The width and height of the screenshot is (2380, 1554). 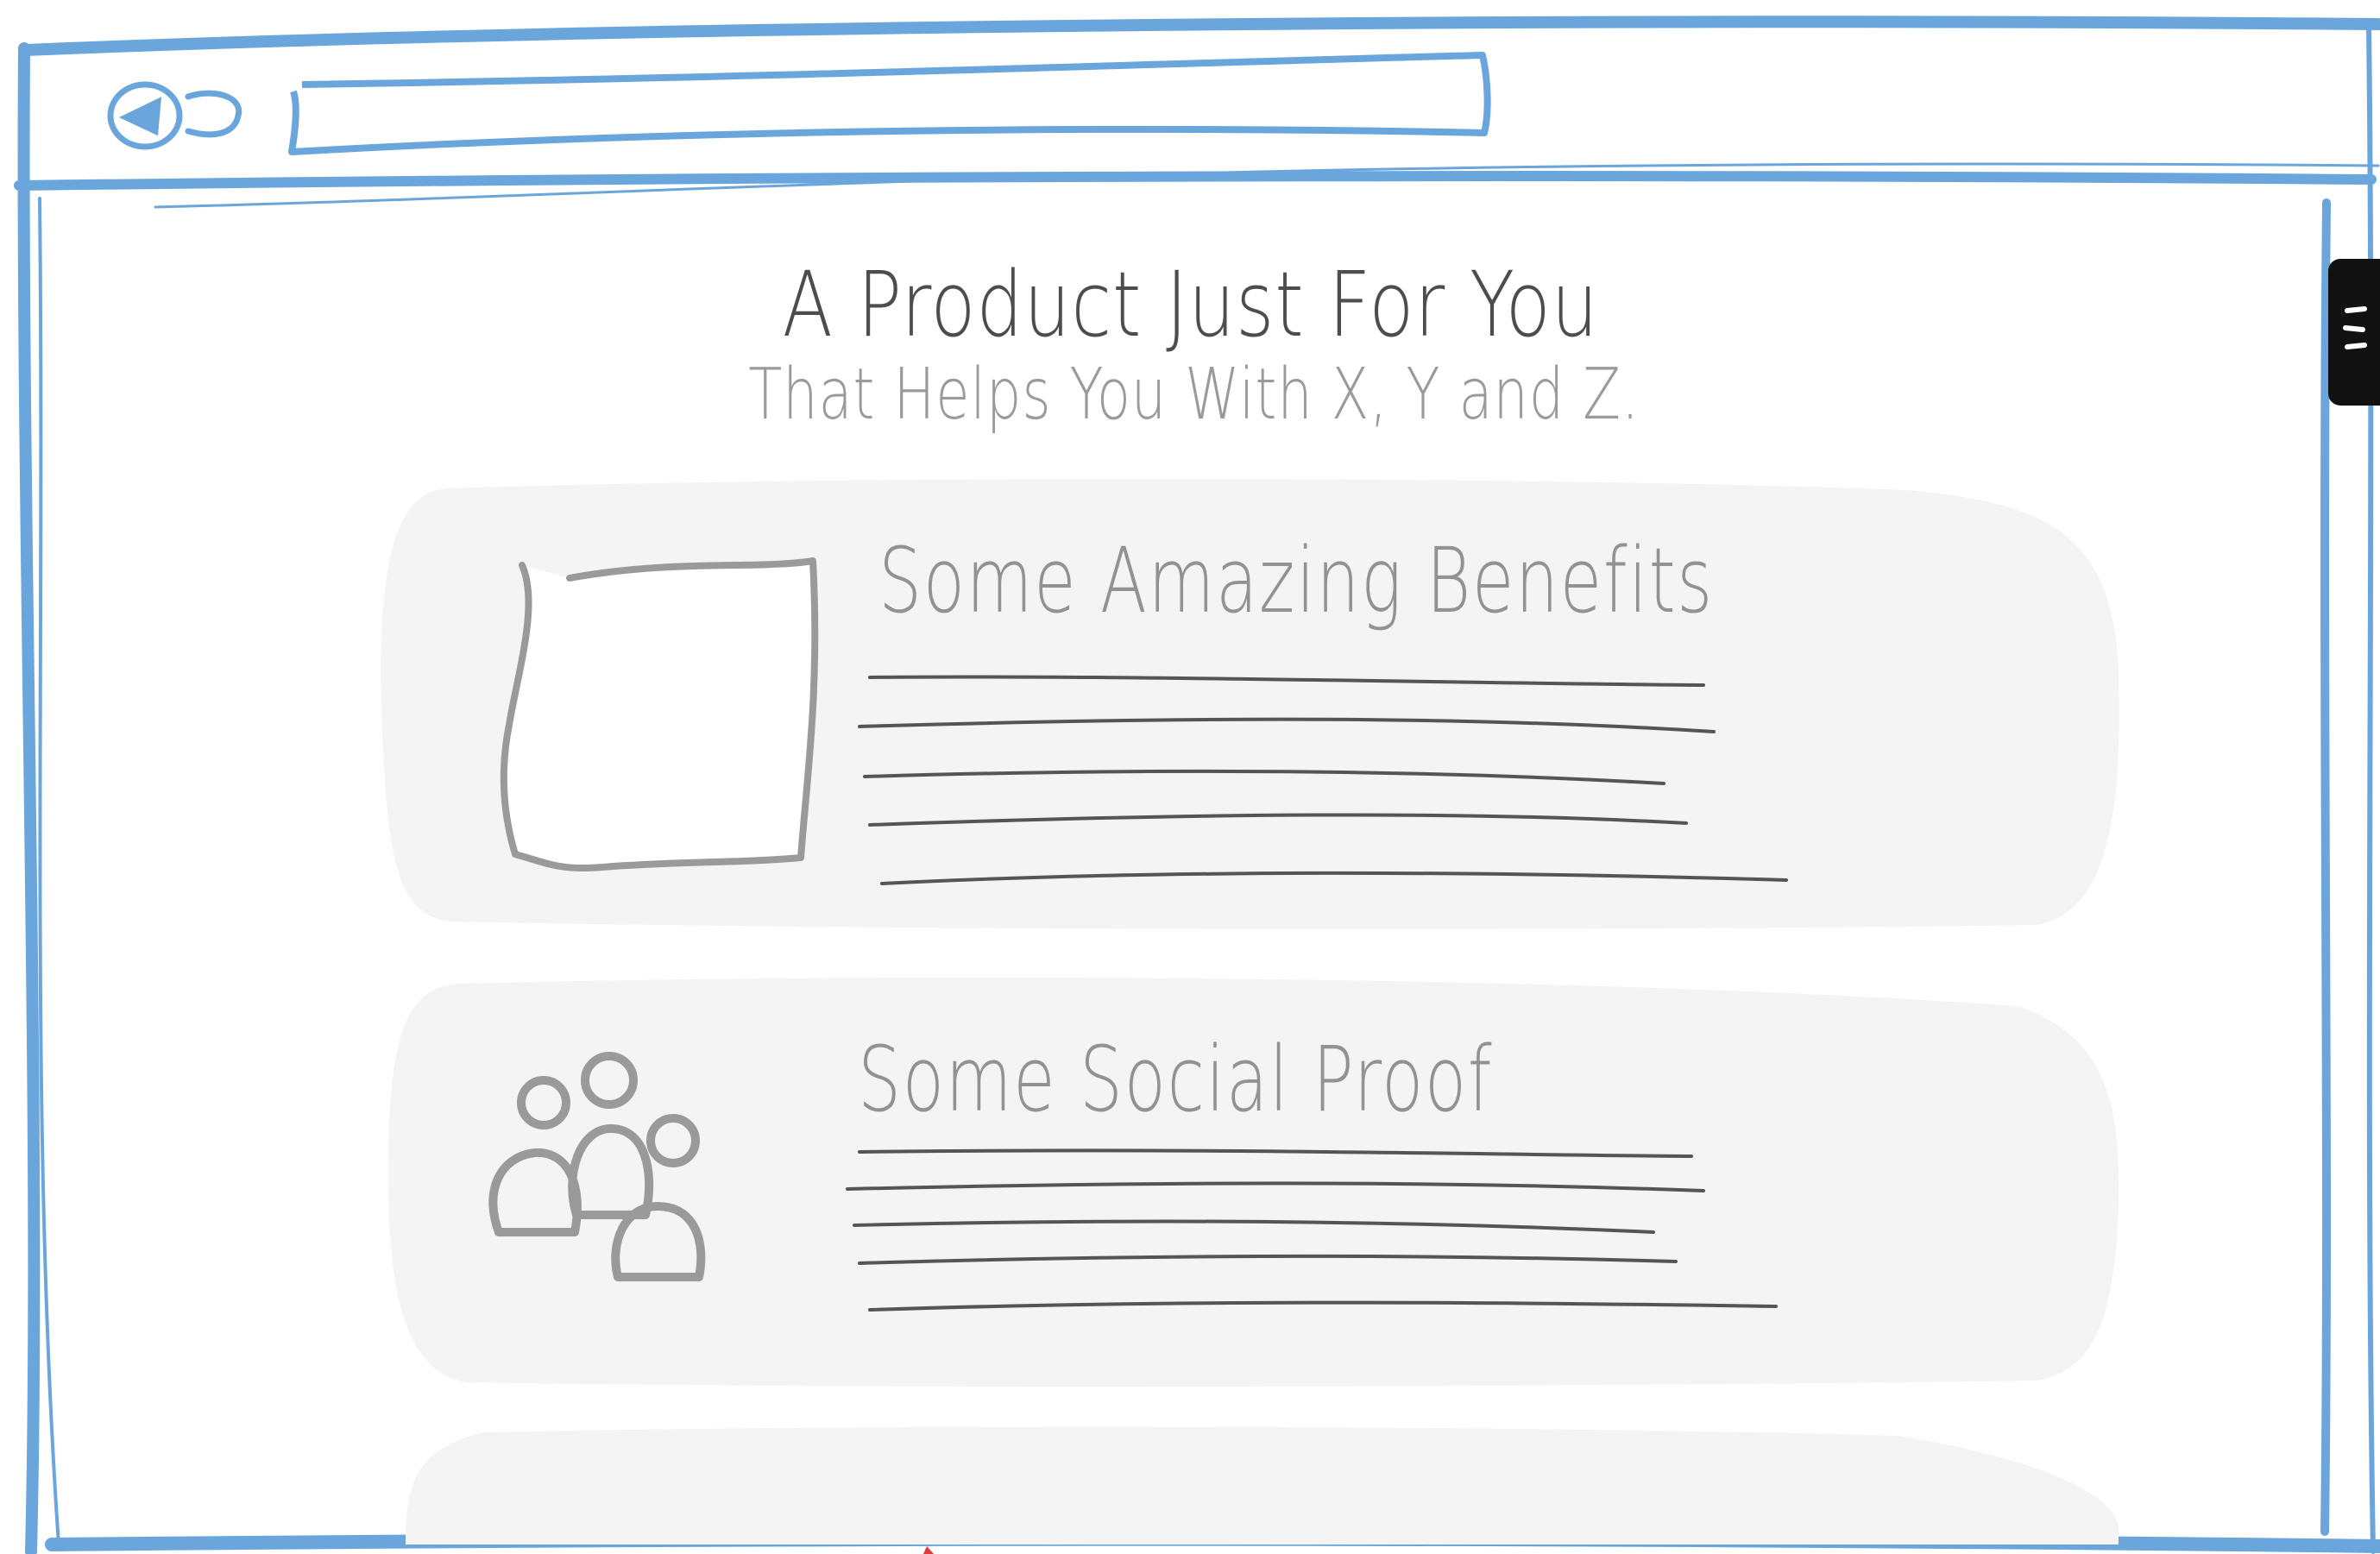 What do you see at coordinates (1191, 305) in the screenshot?
I see `page-title: A Product Just For You` at bounding box center [1191, 305].